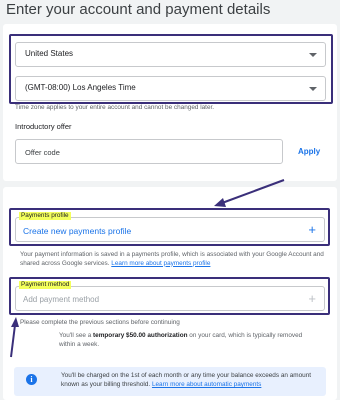 The width and height of the screenshot is (340, 400). I want to click on apply-button: Apply, so click(309, 151).